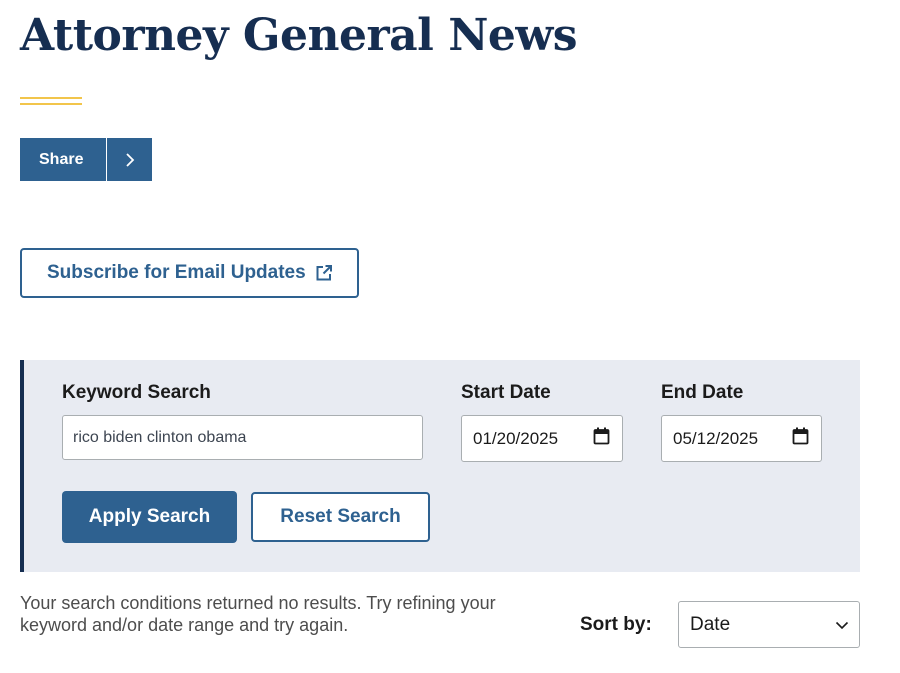  Describe the element at coordinates (340, 517) in the screenshot. I see `reset-search-button: Reset Search` at that location.